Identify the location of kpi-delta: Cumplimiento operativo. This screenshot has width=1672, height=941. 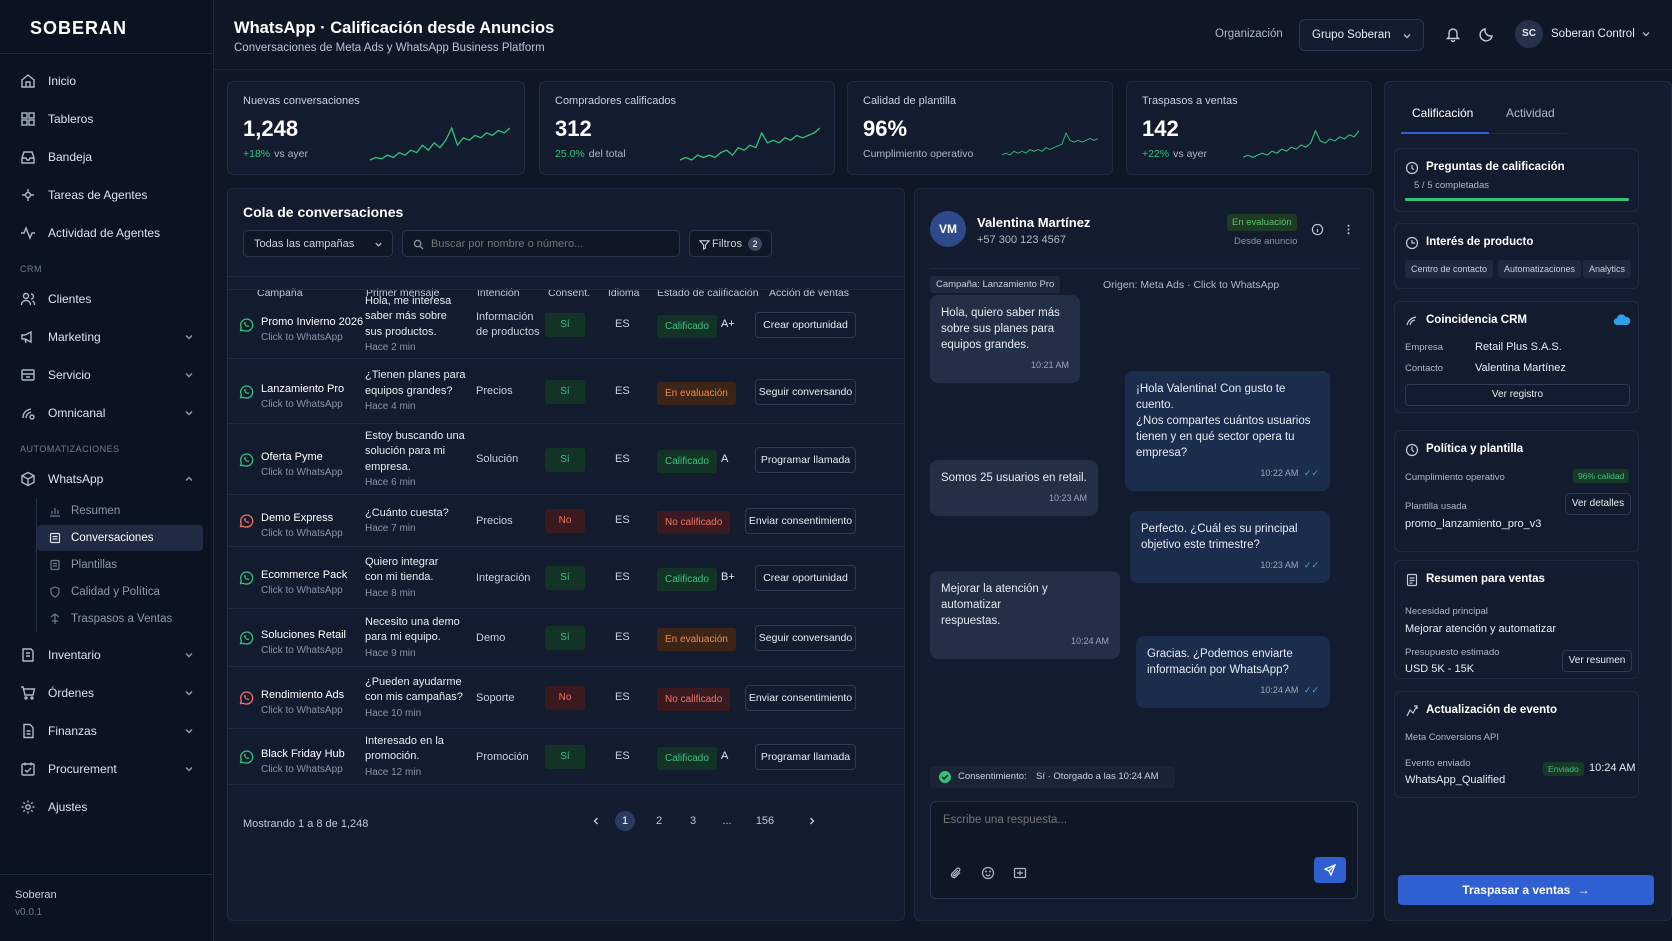
(918, 154).